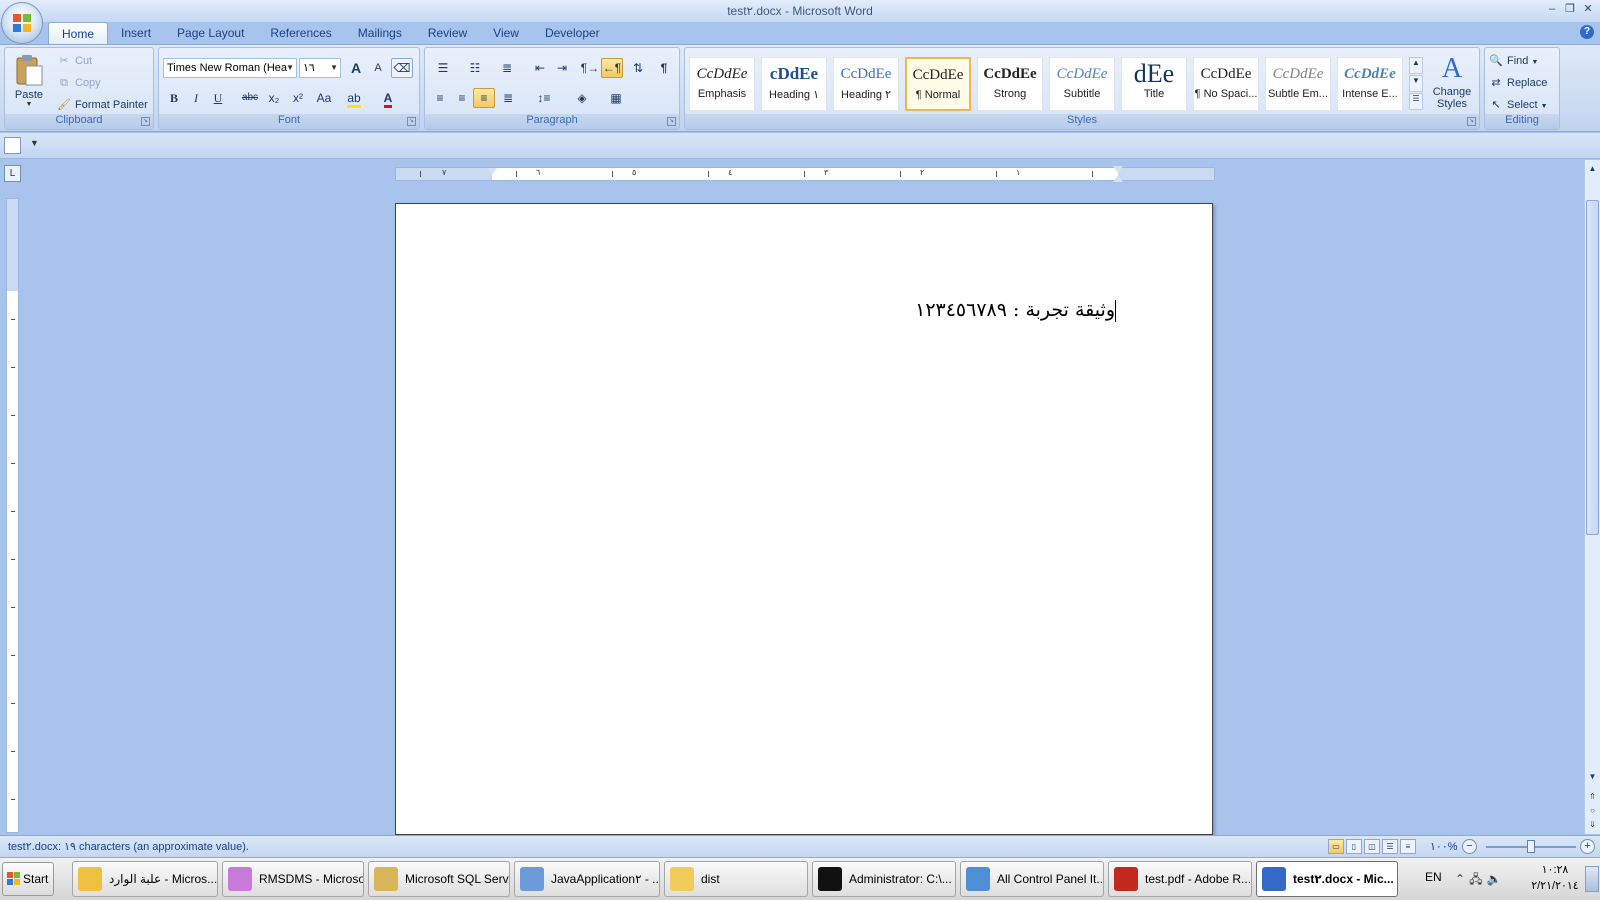  I want to click on change-styles-button: A Change Styles, so click(1452, 83).